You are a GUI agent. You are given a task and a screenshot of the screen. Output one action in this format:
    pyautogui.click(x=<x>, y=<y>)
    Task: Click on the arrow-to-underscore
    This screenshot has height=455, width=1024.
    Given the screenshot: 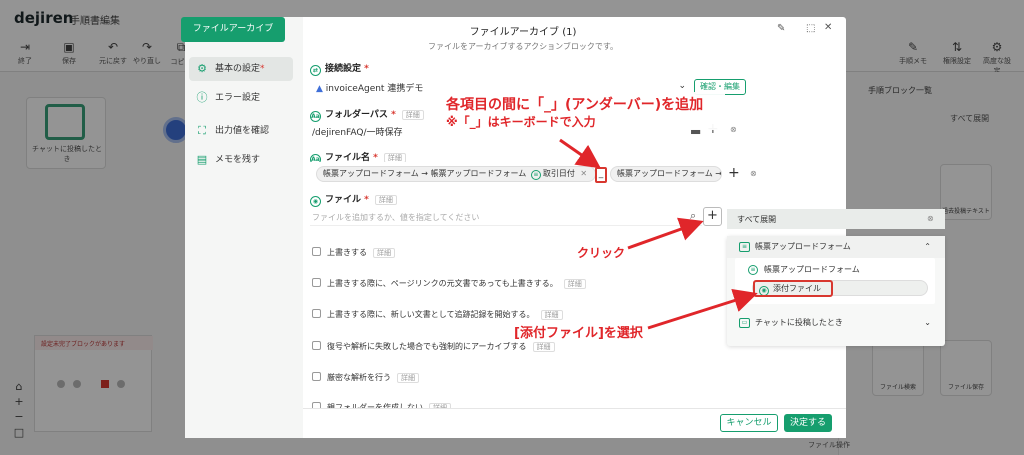 What is the action you would take?
    pyautogui.click(x=580, y=153)
    